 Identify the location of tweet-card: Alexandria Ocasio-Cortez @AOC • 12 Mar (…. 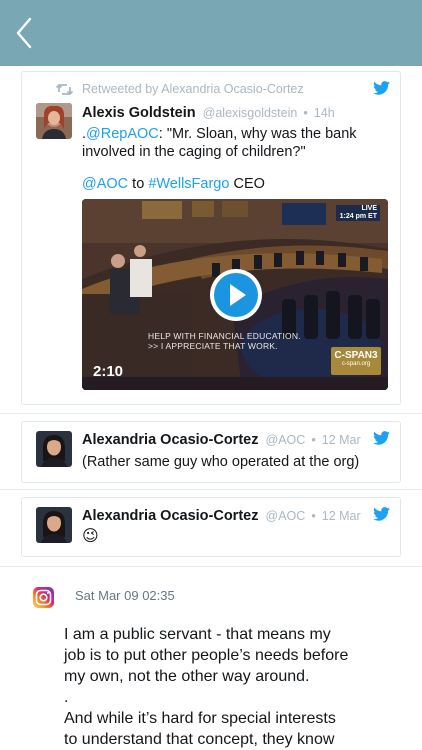
(211, 452).